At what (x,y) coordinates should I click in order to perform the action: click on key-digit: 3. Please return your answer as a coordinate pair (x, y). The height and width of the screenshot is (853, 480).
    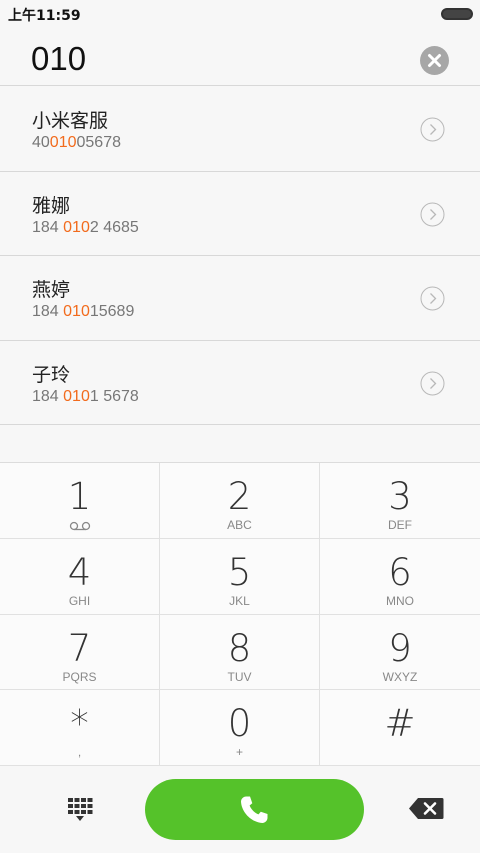
    Looking at the image, I should click on (400, 496).